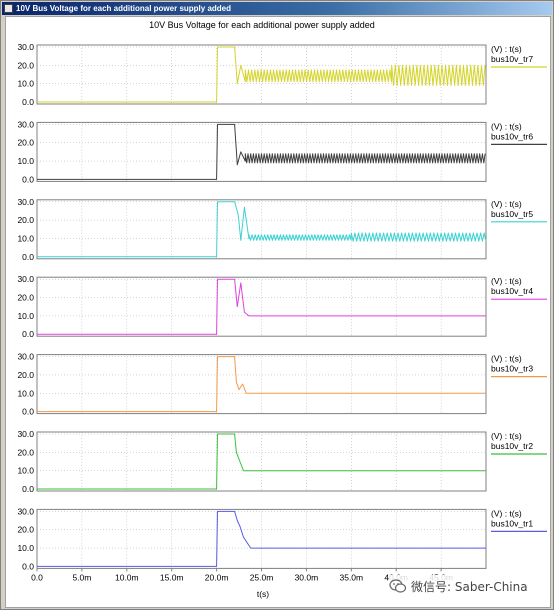 The width and height of the screenshot is (554, 610). Describe the element at coordinates (8, 8) in the screenshot. I see `window-icon` at that location.